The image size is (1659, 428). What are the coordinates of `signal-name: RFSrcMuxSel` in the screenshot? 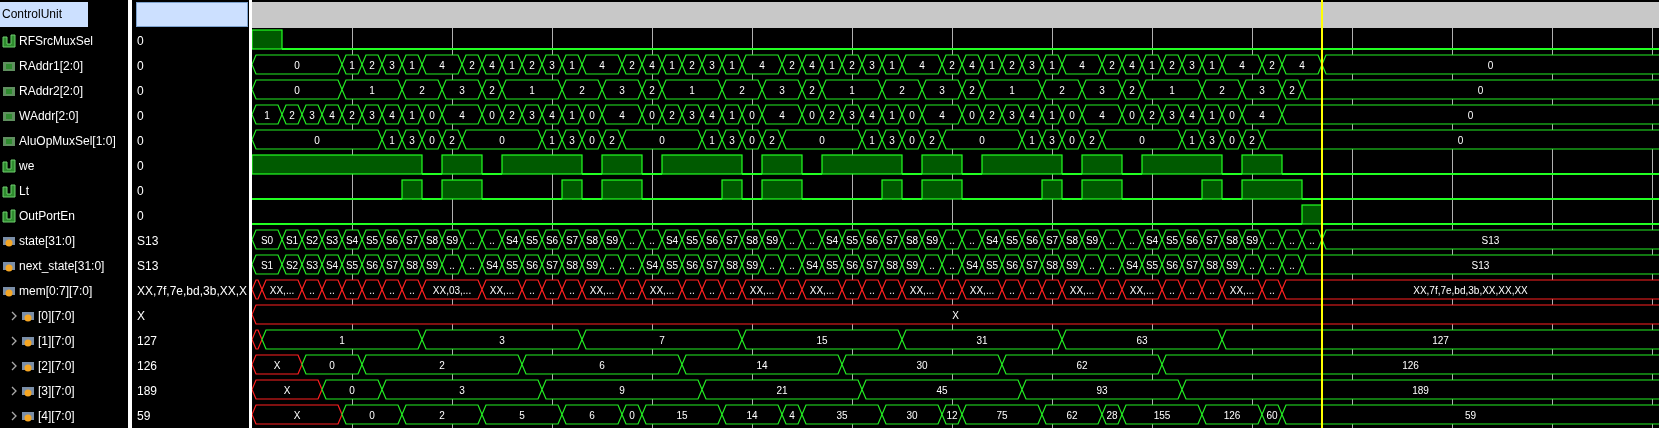 It's located at (56, 40).